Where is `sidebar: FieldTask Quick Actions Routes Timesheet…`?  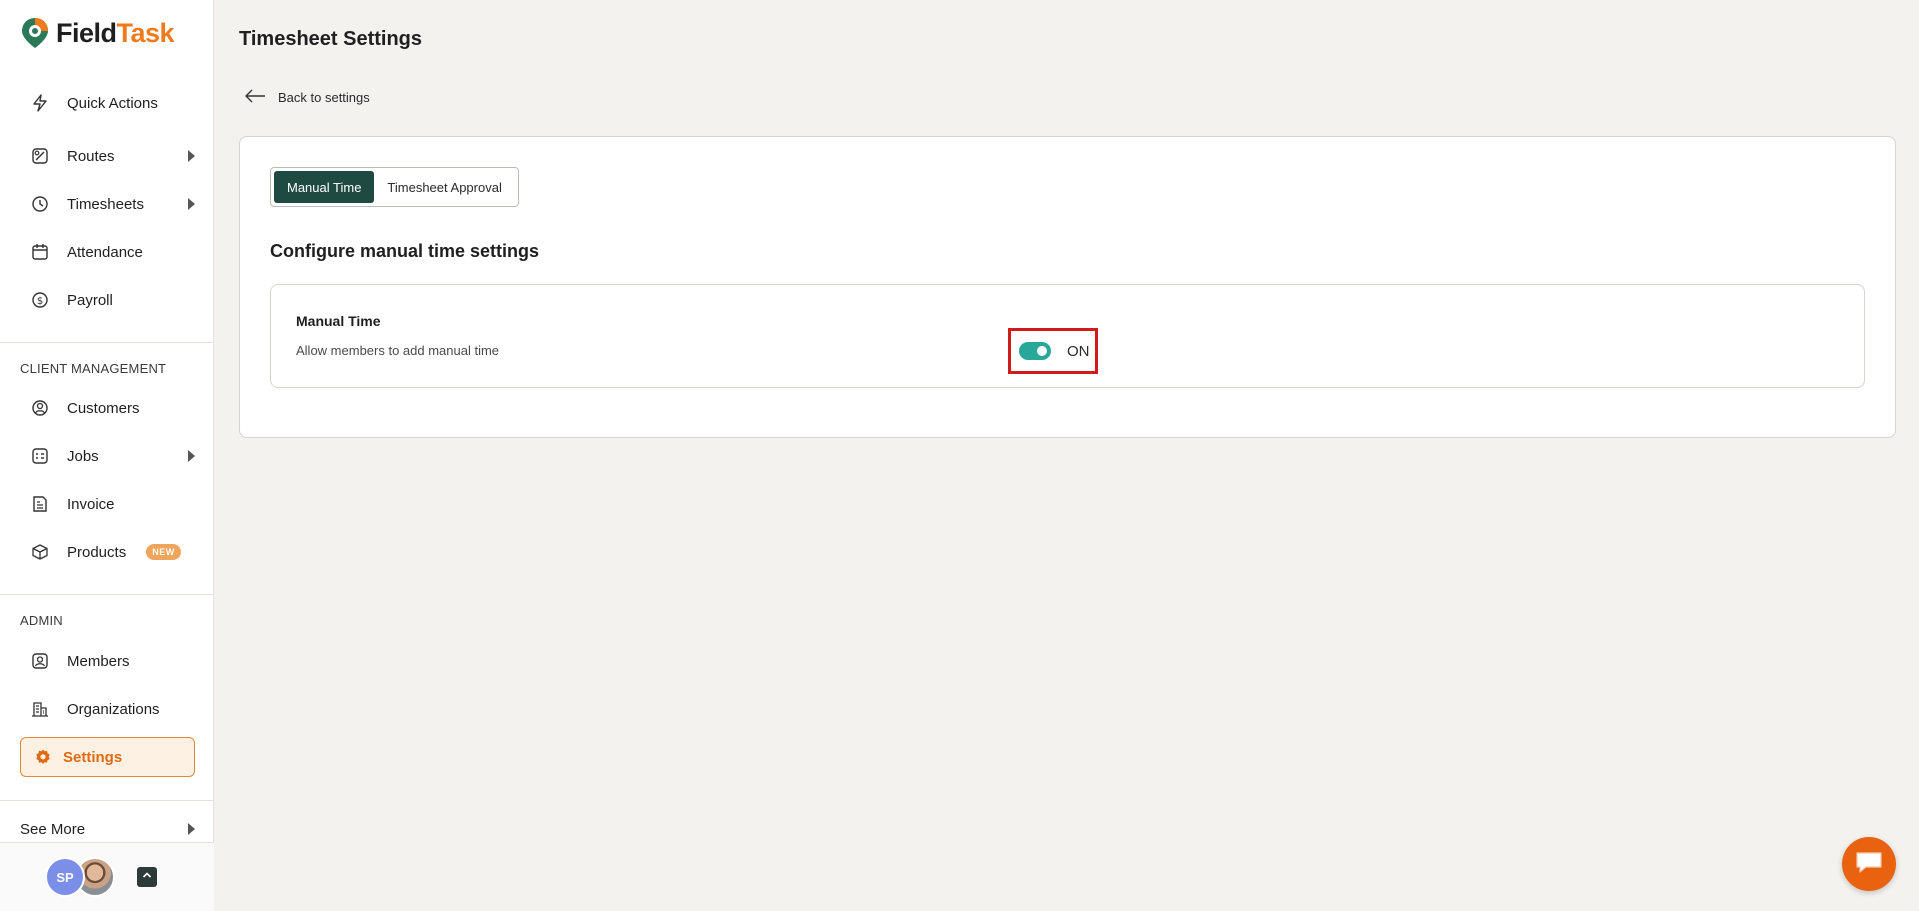
sidebar: FieldTask Quick Actions Routes Timesheet… is located at coordinates (107, 455).